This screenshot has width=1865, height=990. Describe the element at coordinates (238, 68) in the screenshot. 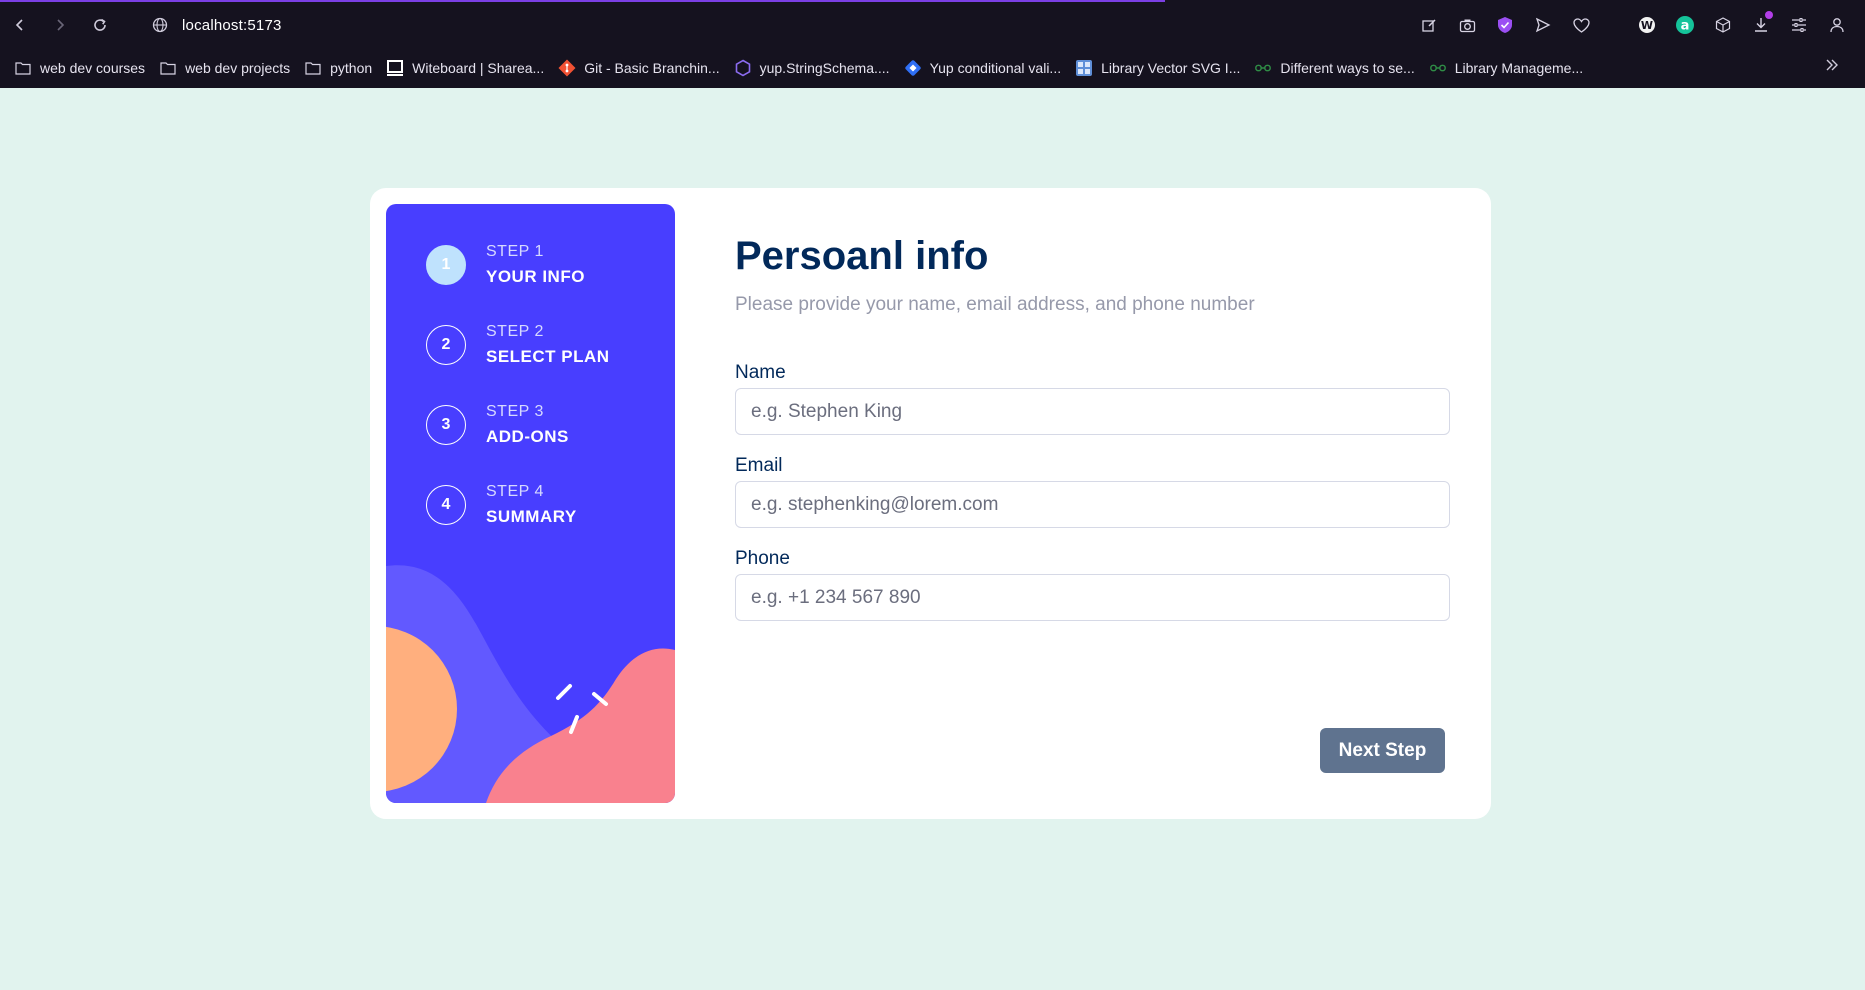

I see `bookmark-label: web dev projects` at that location.